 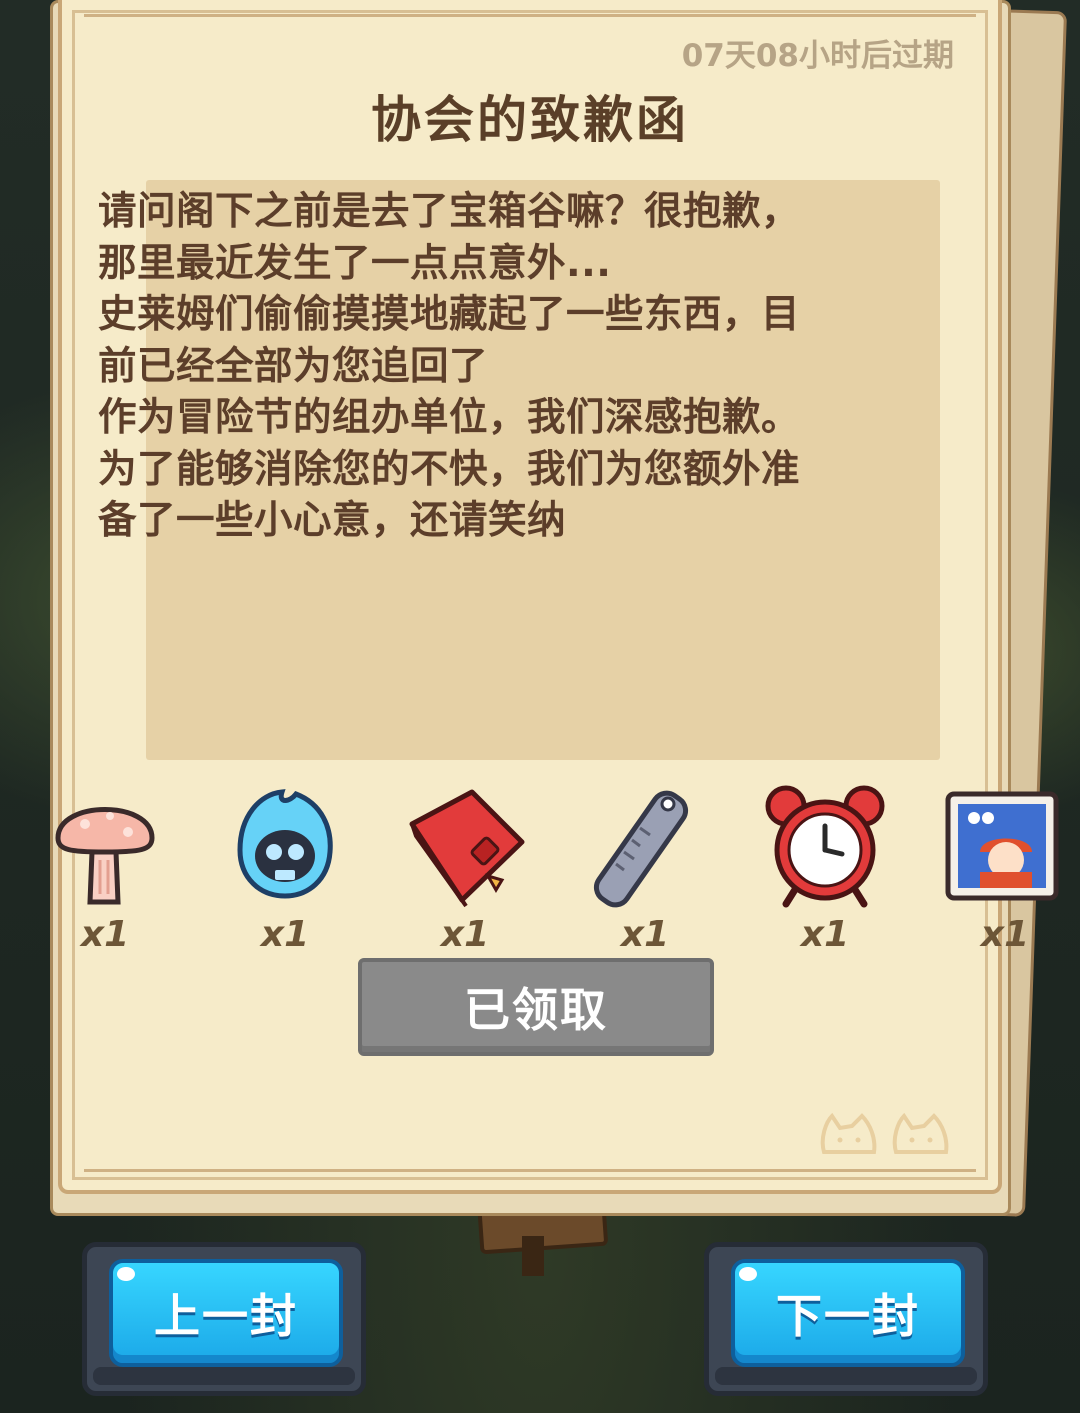 I want to click on next-letter-button: 下一封, so click(x=846, y=1319).